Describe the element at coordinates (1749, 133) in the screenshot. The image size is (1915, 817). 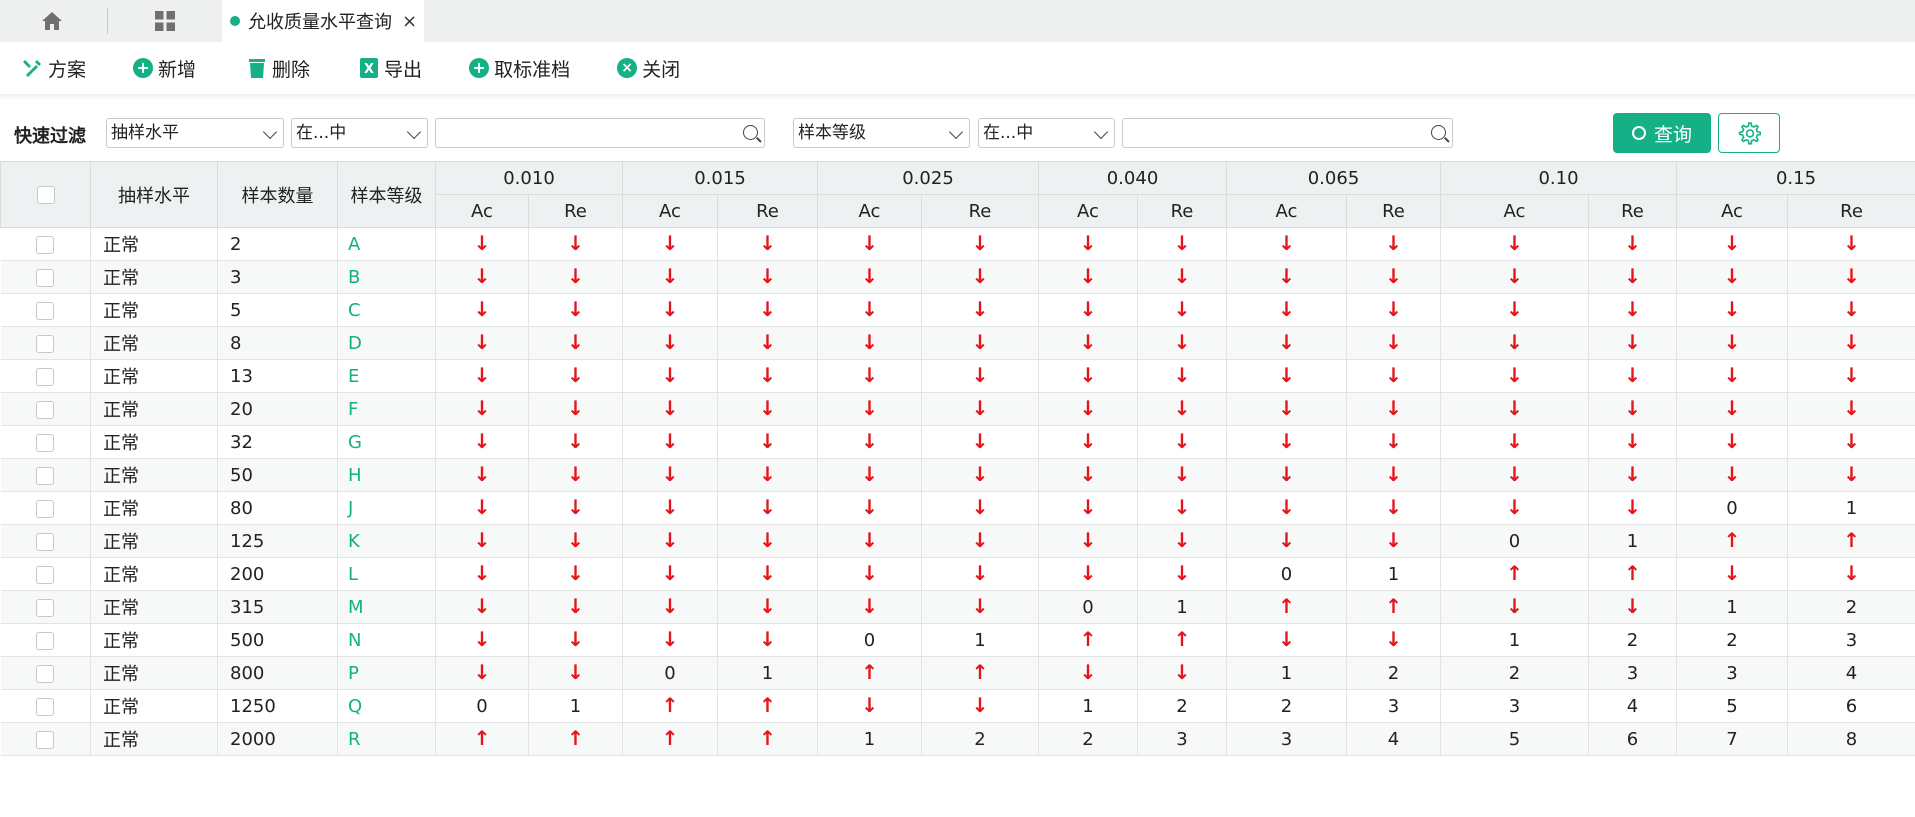
I see `settings-button` at that location.